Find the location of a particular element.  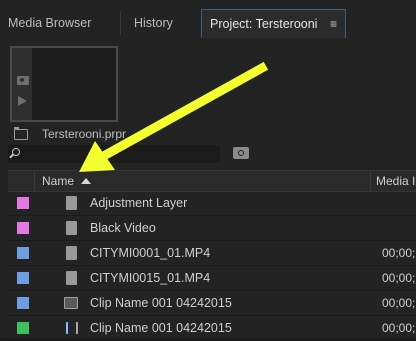

folder-icon is located at coordinates (21, 134).